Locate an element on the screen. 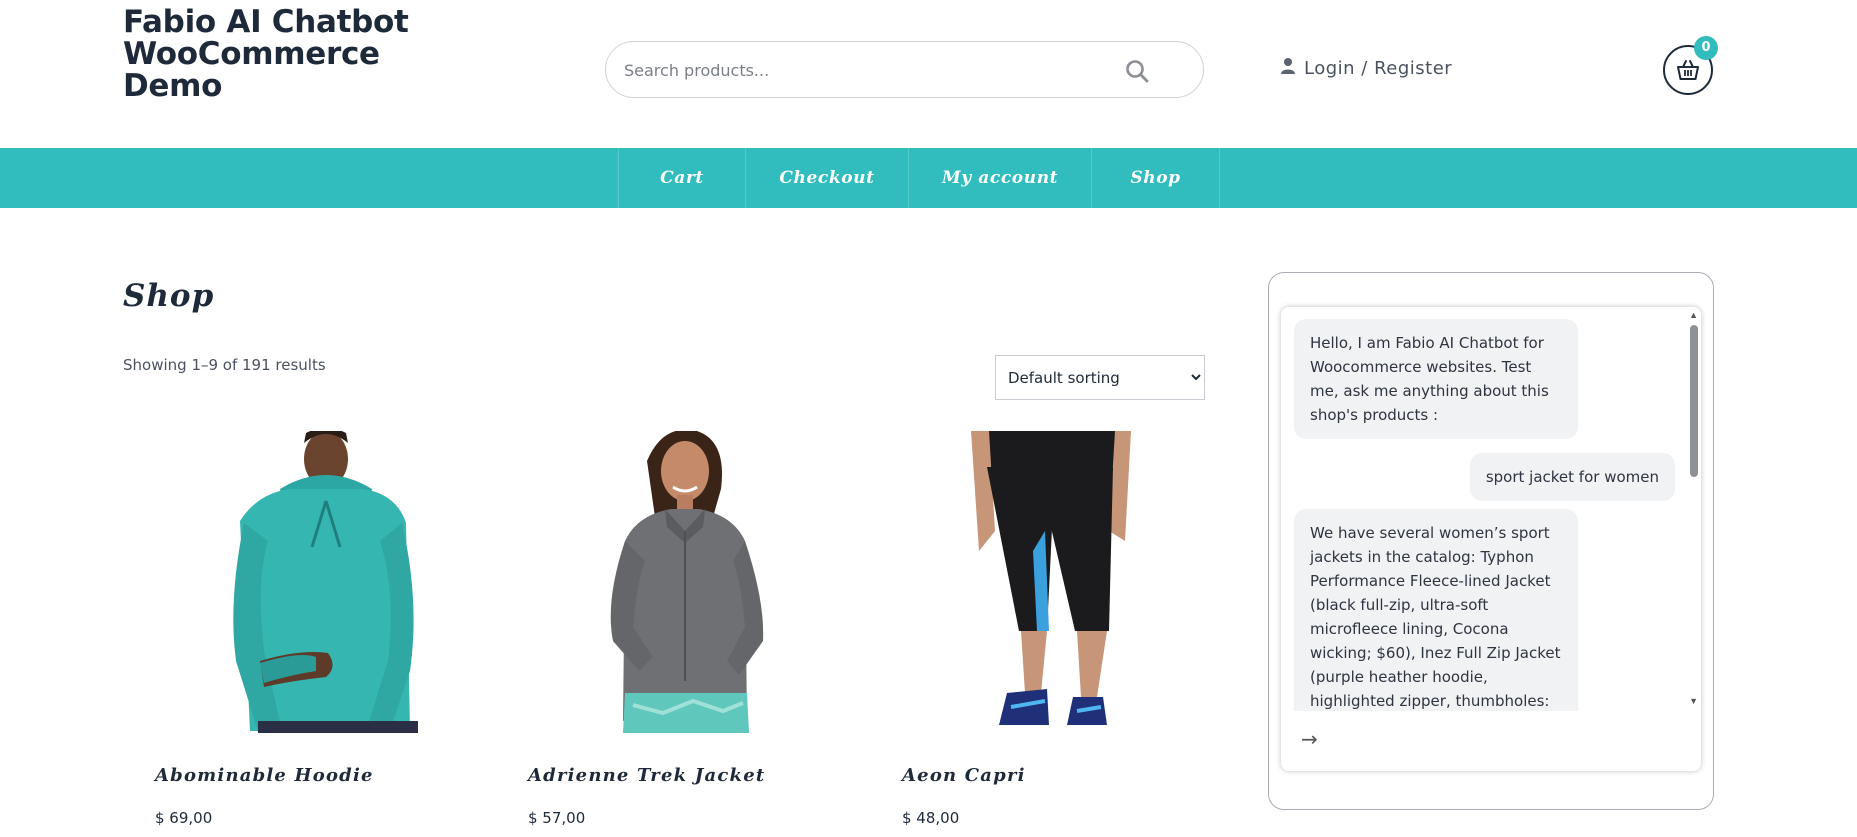 This screenshot has width=1857, height=837. product-name: Adrienne Trek Jacket is located at coordinates (646, 775).